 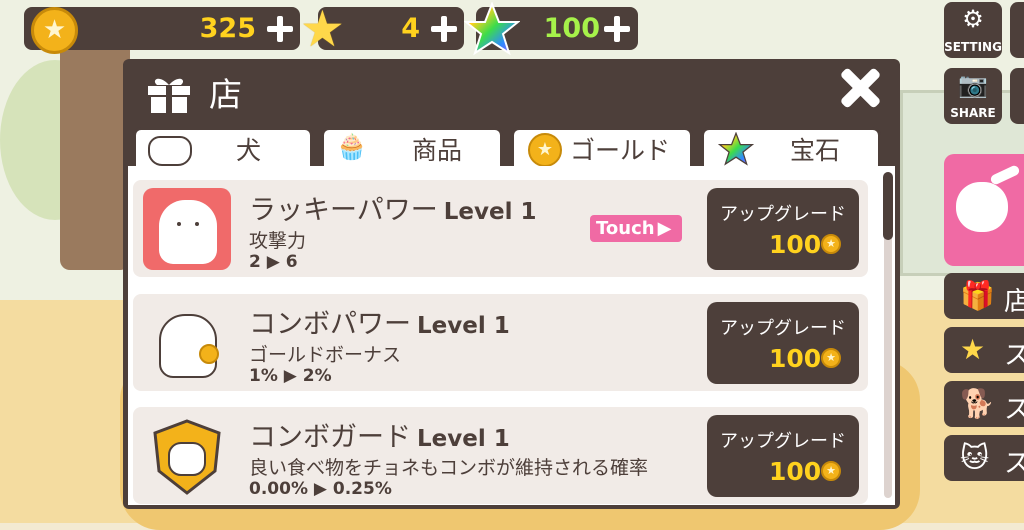 I want to click on item-name: コンボパワー Level 1, so click(x=379, y=324).